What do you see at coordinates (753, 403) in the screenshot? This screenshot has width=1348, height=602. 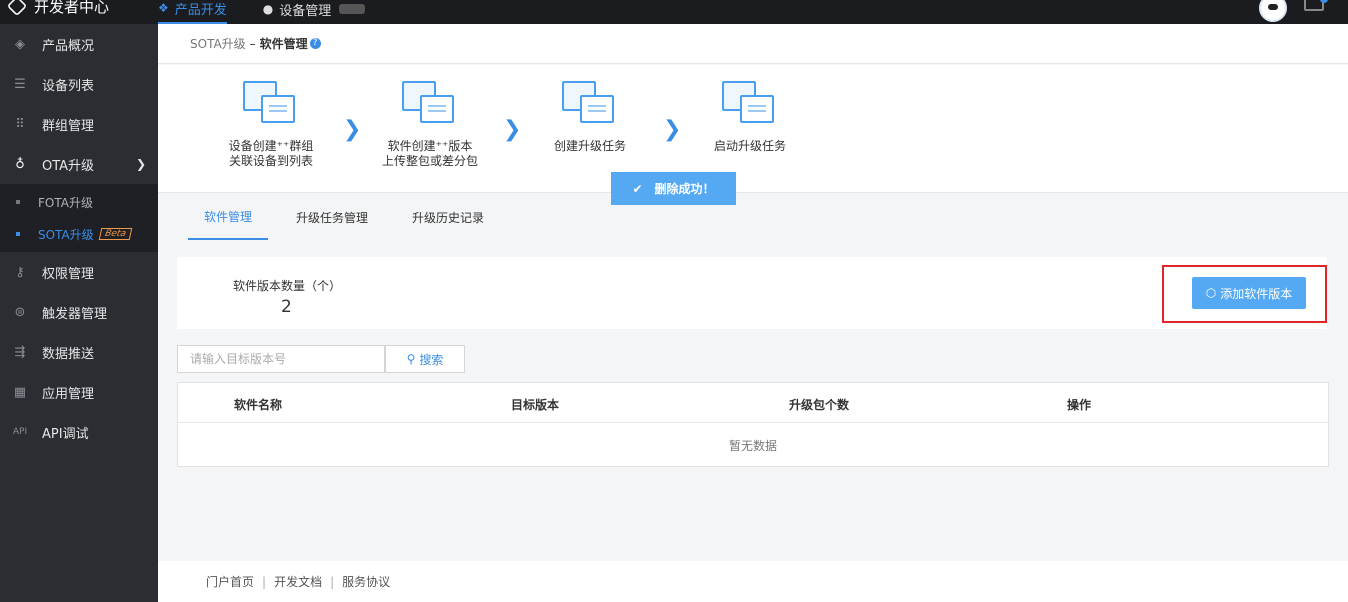 I see `table-header: 软件名称 目标版本 升级包个数 操作` at bounding box center [753, 403].